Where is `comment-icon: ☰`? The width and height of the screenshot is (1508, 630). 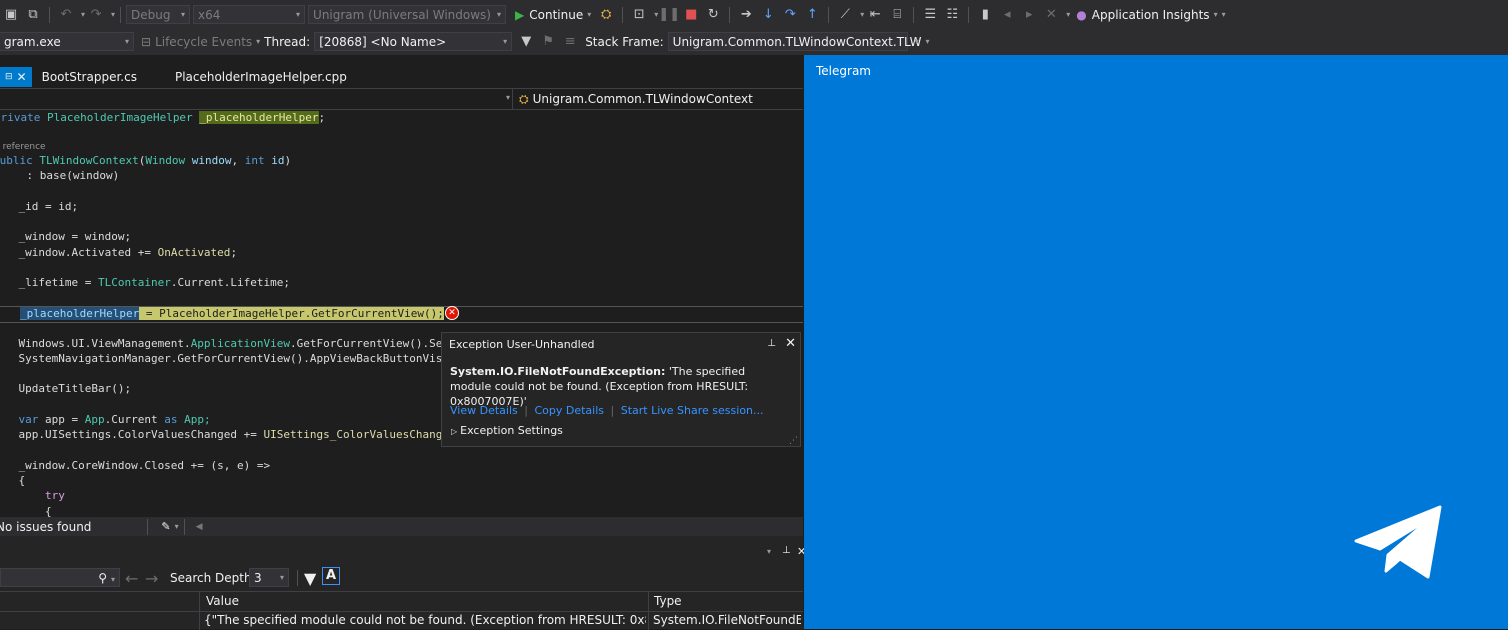 comment-icon: ☰ is located at coordinates (930, 15).